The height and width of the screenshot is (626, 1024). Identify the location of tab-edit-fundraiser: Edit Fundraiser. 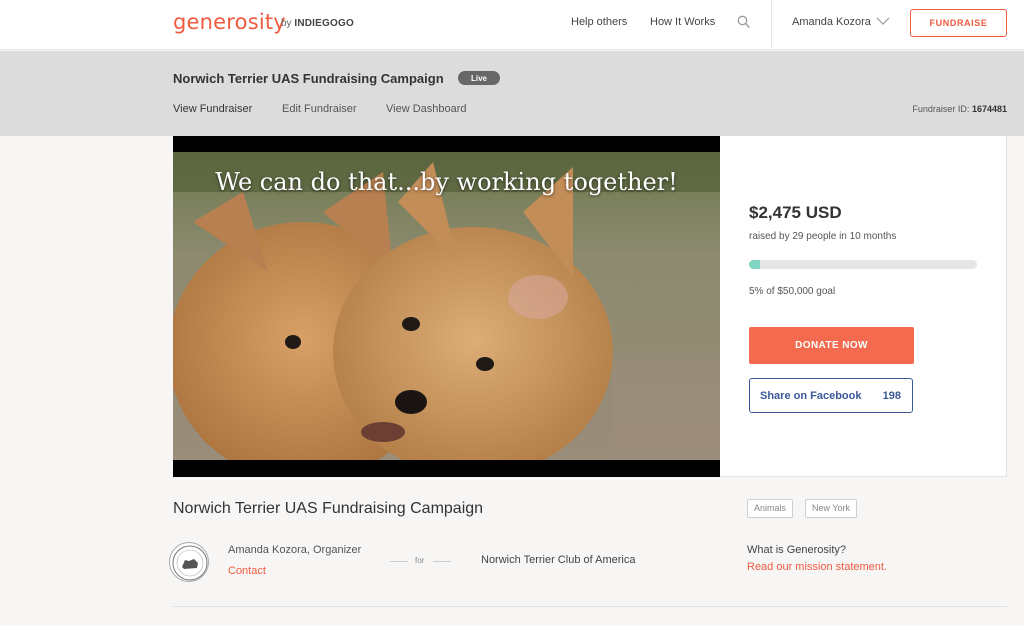
(319, 109).